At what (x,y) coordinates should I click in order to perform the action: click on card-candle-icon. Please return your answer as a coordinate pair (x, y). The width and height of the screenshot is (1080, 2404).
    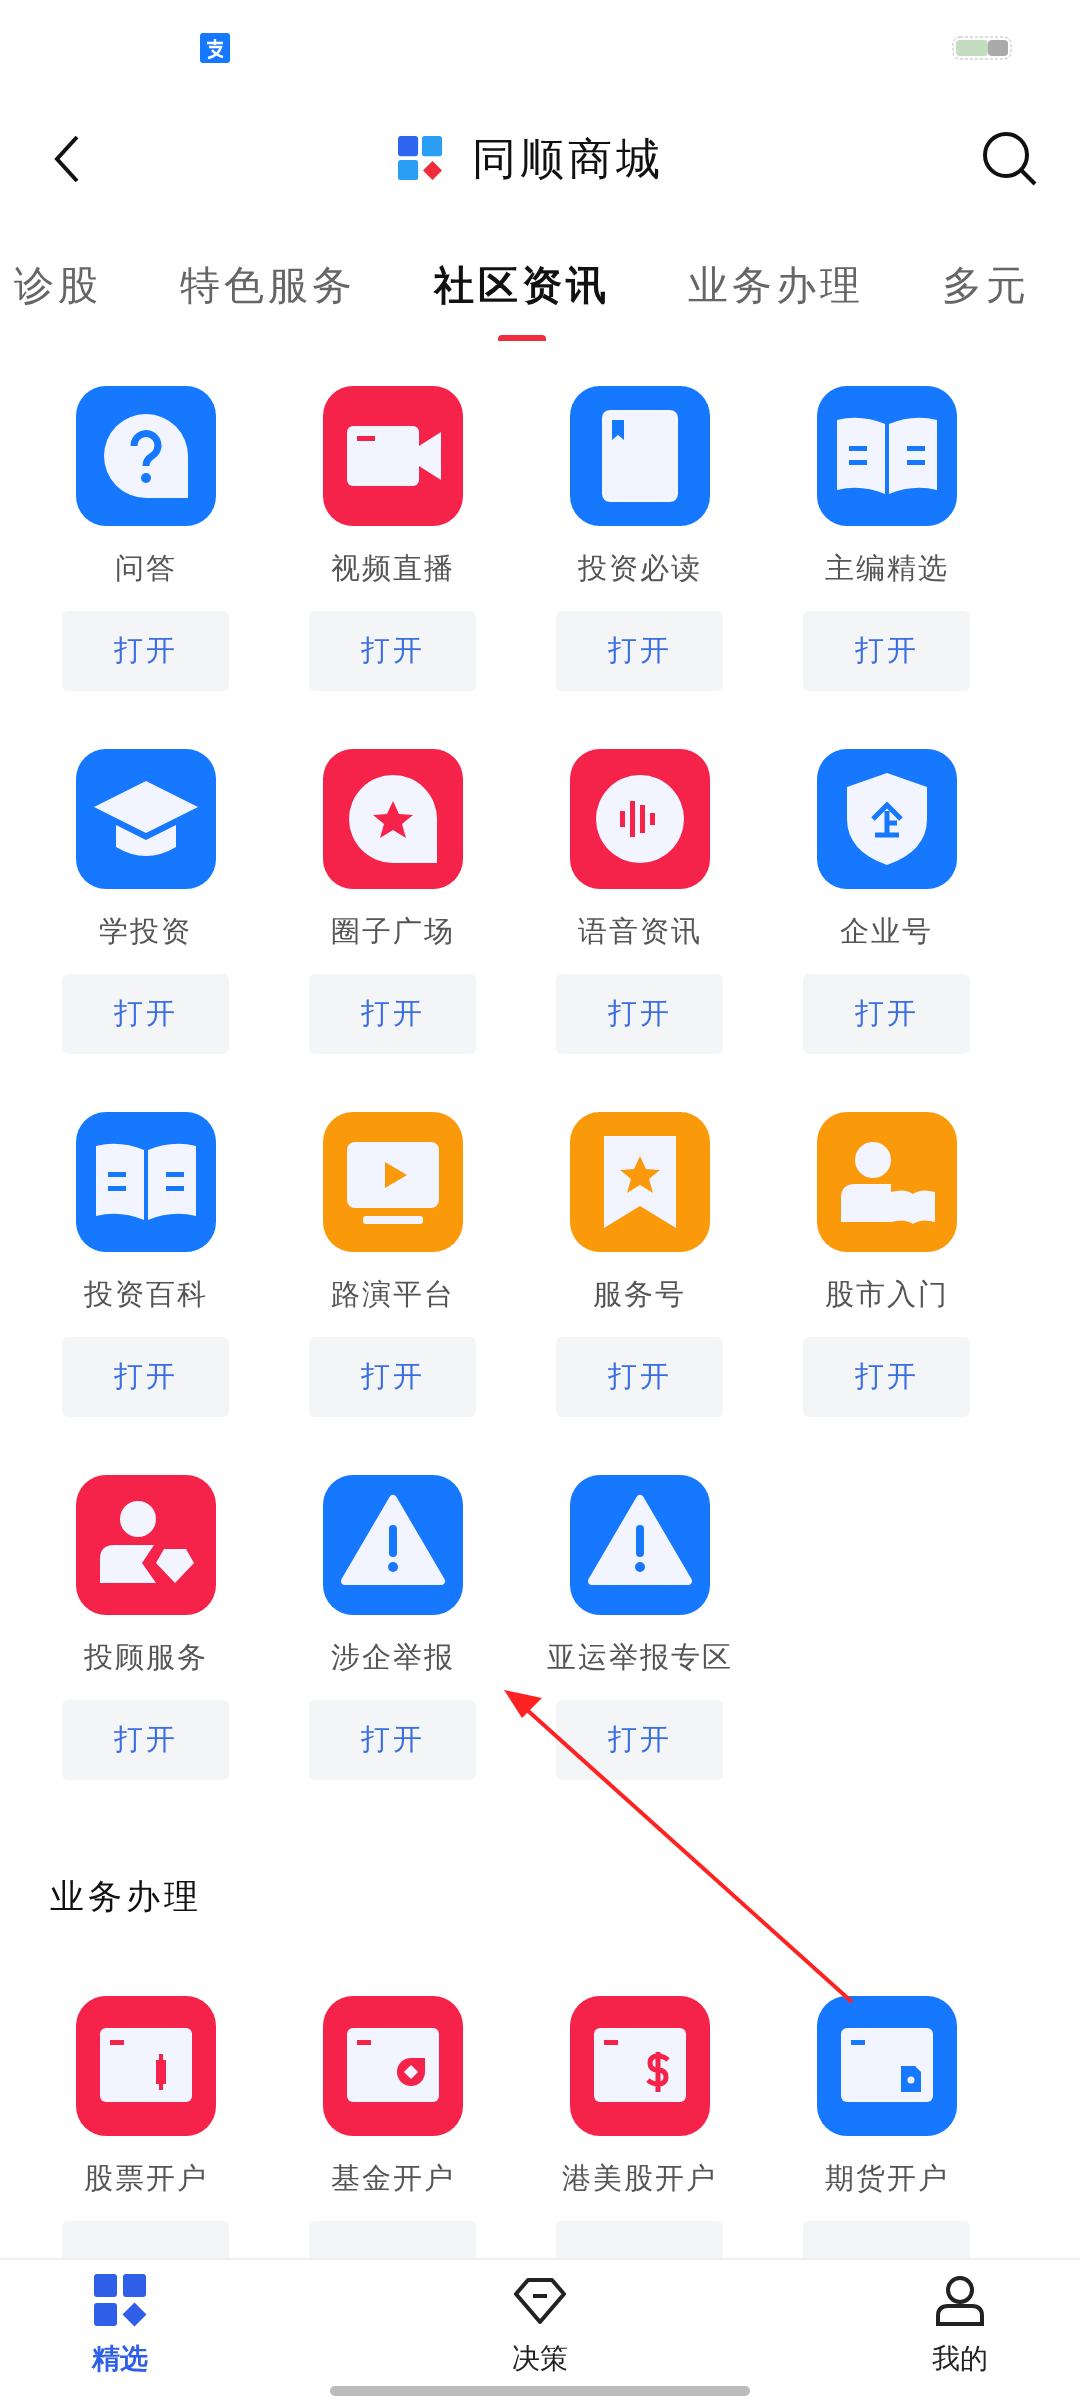
    Looking at the image, I should click on (145, 2066).